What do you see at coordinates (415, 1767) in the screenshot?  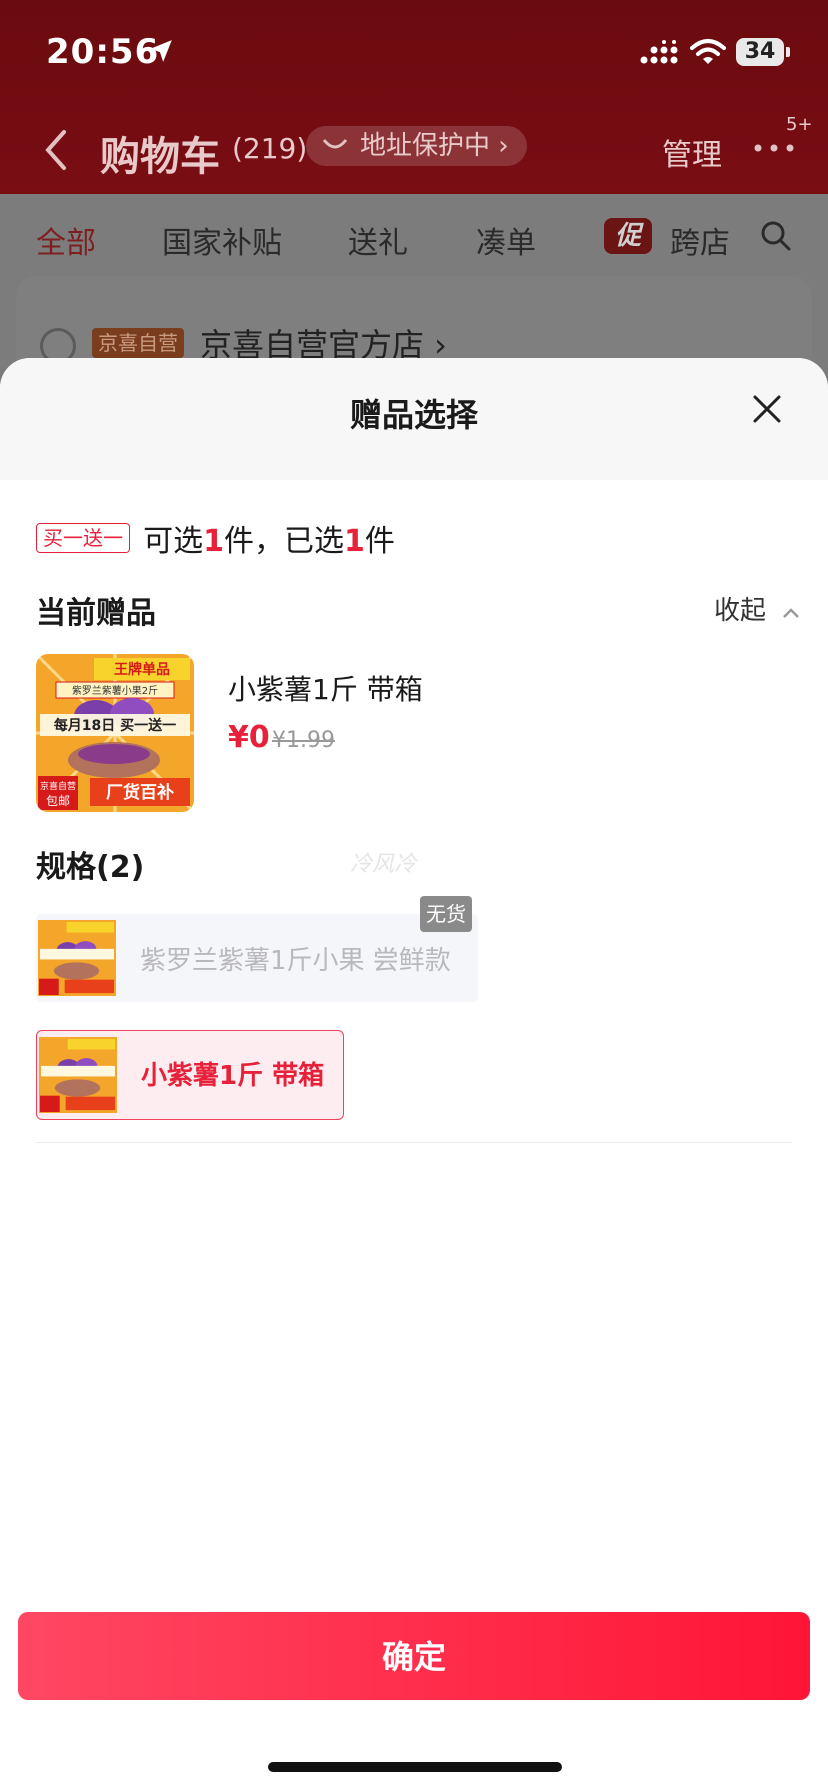 I see `home-indicator` at bounding box center [415, 1767].